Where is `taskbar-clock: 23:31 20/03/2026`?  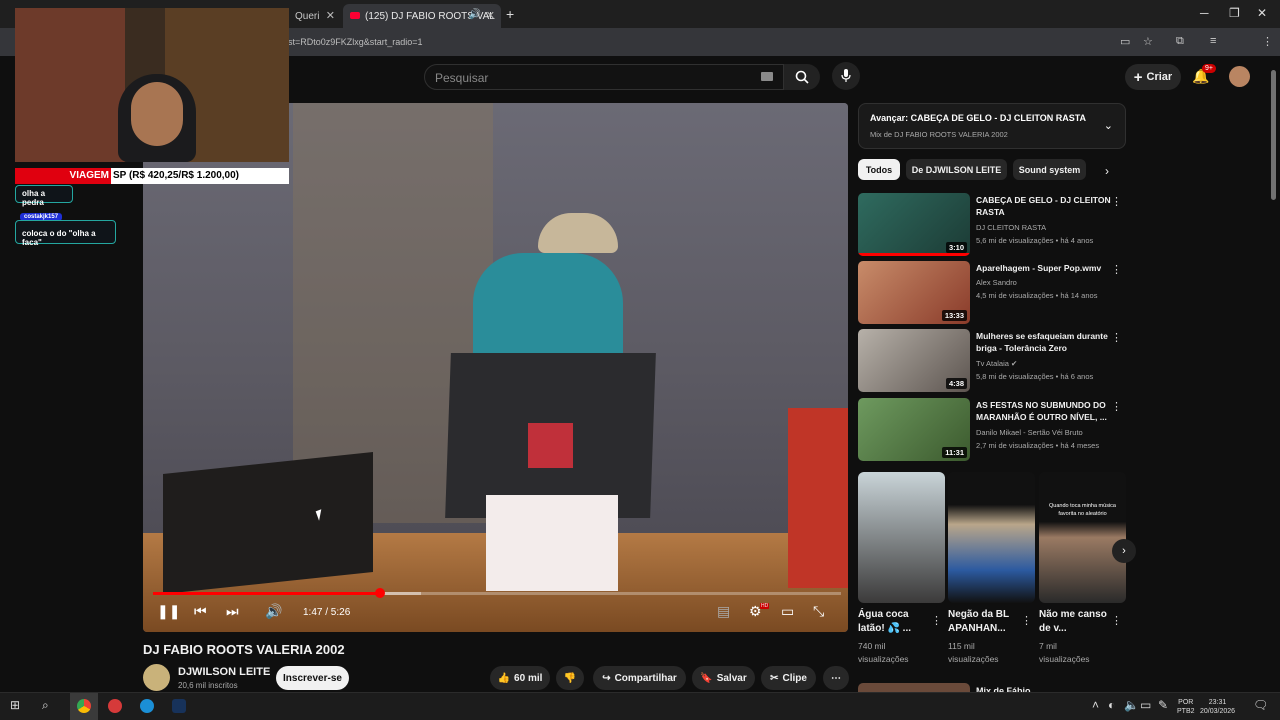
taskbar-clock: 23:31 20/03/2026 is located at coordinates (1217, 707).